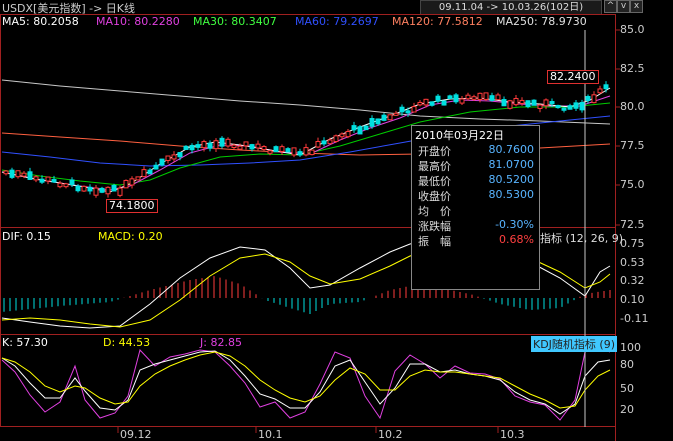 This screenshot has width=673, height=441. Describe the element at coordinates (627, 388) in the screenshot. I see `kdj-axis-label: 50` at that location.